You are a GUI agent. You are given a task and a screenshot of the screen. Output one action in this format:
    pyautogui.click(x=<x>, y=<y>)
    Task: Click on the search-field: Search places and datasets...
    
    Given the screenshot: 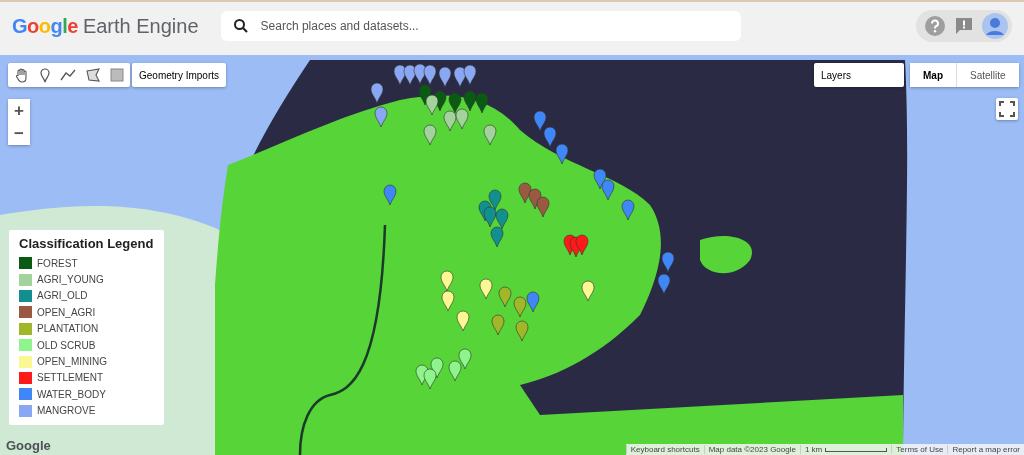 What is the action you would take?
    pyautogui.click(x=480, y=26)
    